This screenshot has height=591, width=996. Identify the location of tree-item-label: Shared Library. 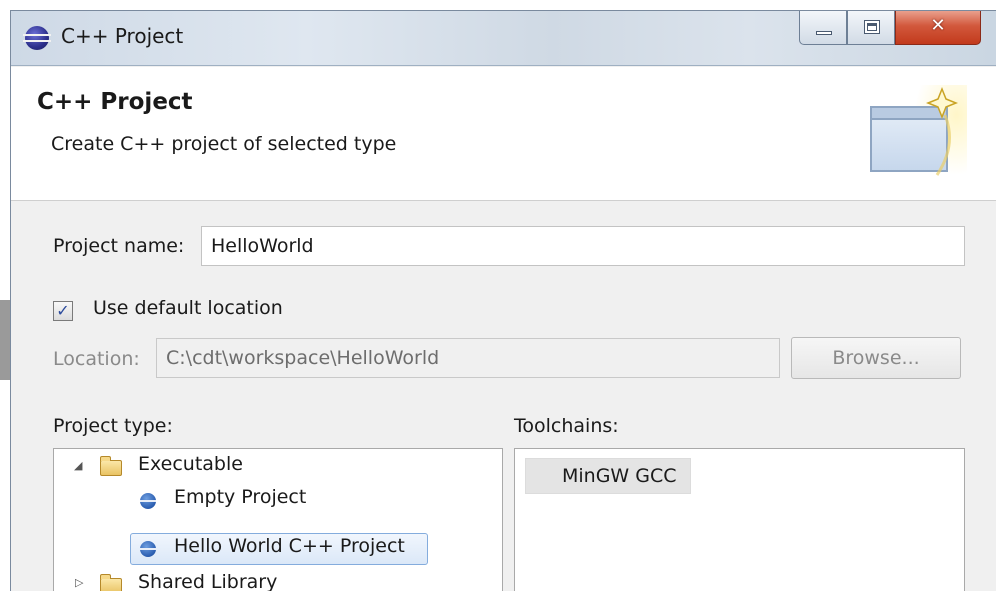
(208, 581).